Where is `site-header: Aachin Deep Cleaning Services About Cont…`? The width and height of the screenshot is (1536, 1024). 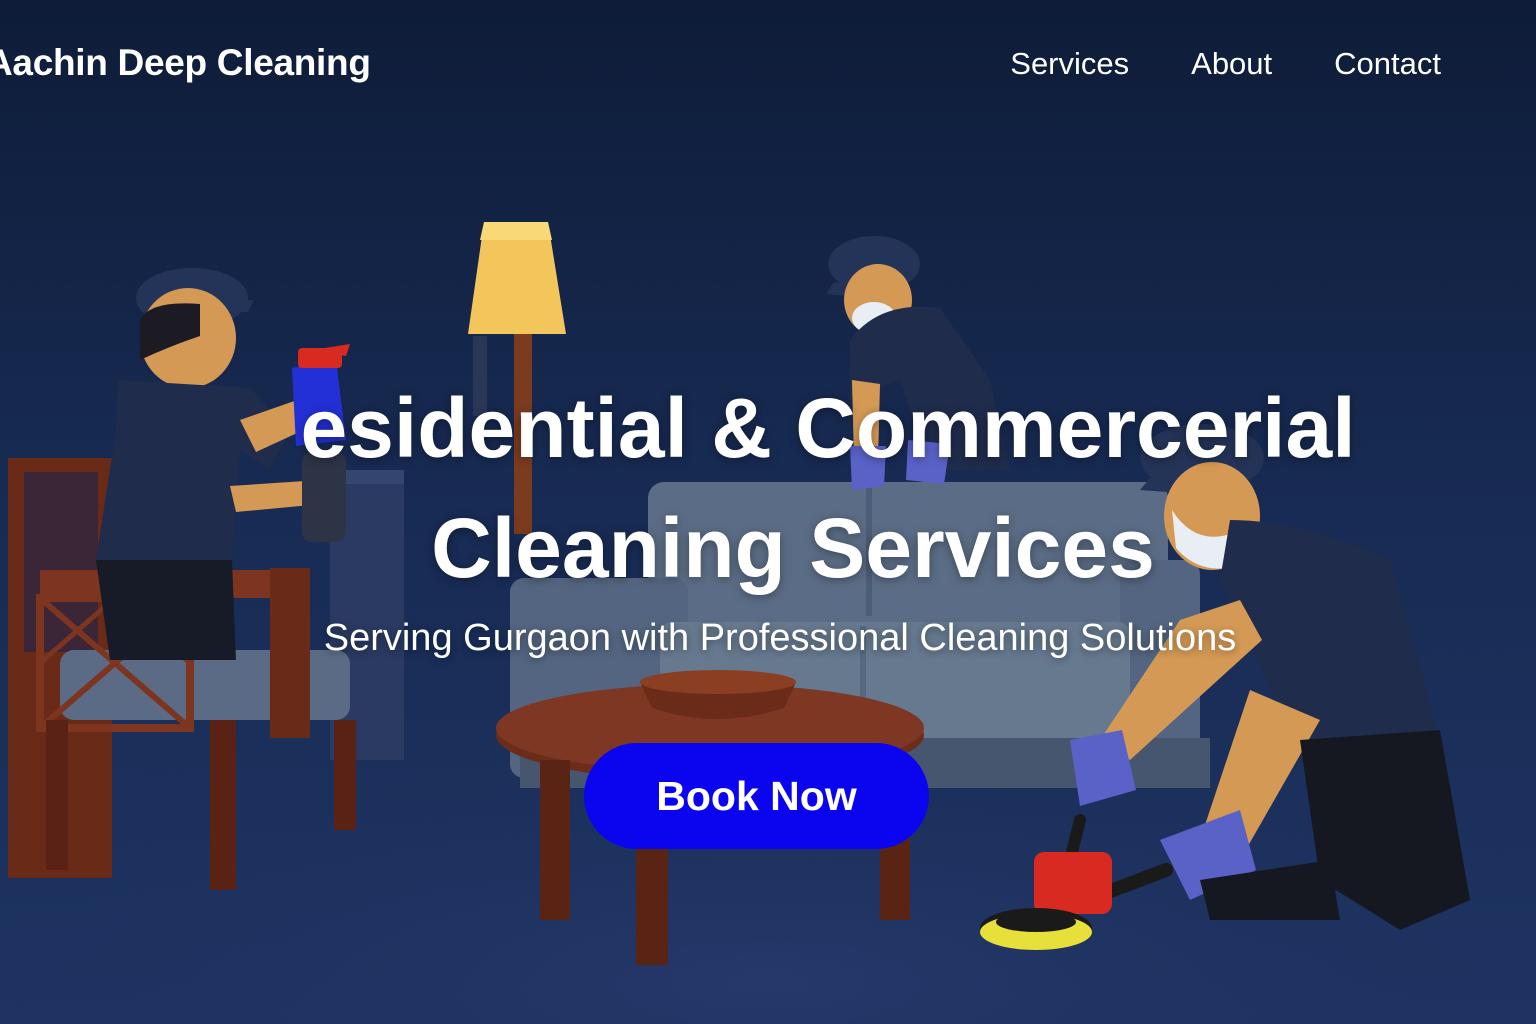
site-header: Aachin Deep Cleaning Services About Cont… is located at coordinates (768, 65).